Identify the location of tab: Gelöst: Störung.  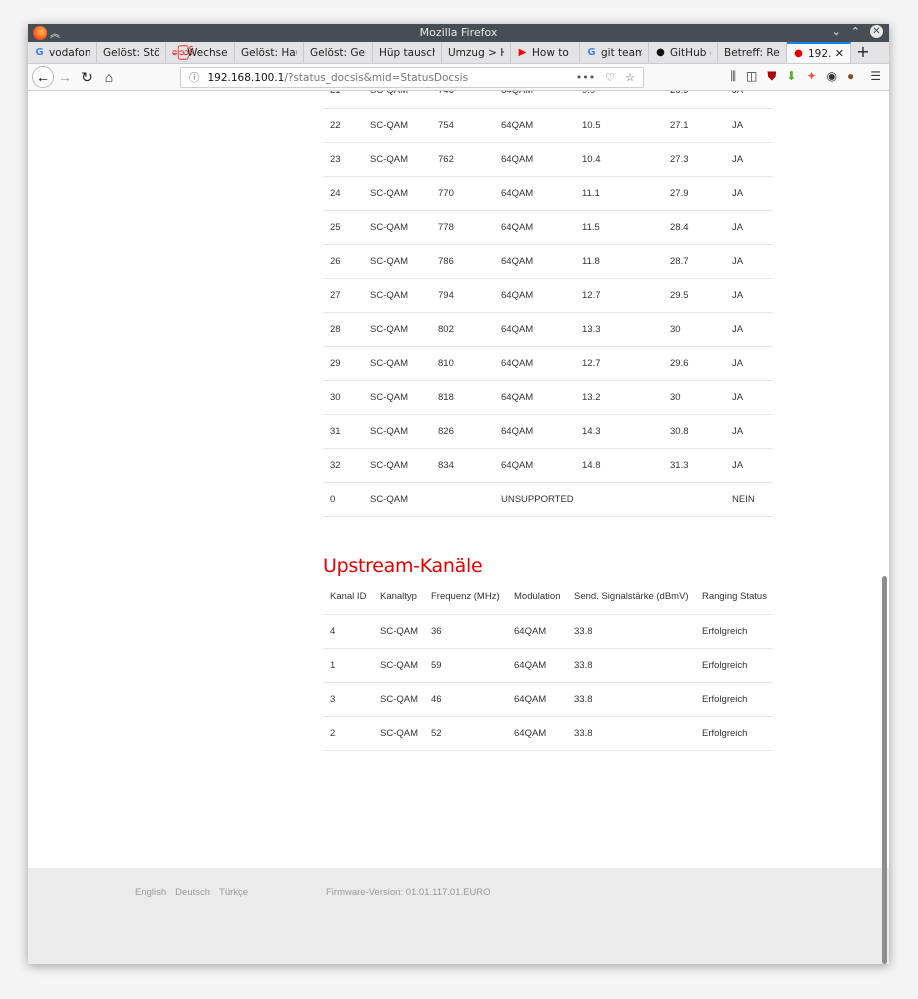
(131, 52).